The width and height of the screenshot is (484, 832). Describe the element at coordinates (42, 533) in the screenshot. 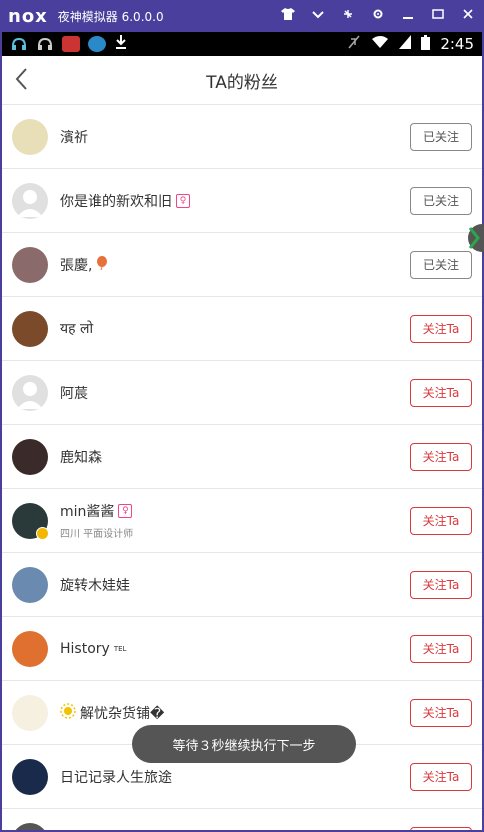

I see `verified-badge-icon` at that location.